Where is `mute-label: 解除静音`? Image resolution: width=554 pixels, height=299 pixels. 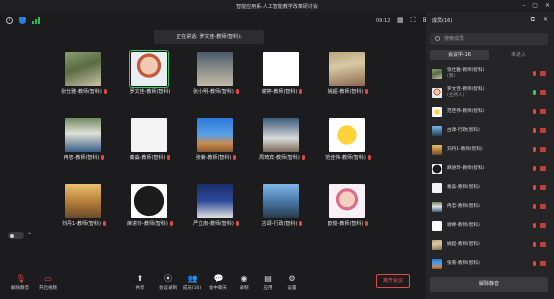 mute-label: 解除静音 is located at coordinates (20, 288).